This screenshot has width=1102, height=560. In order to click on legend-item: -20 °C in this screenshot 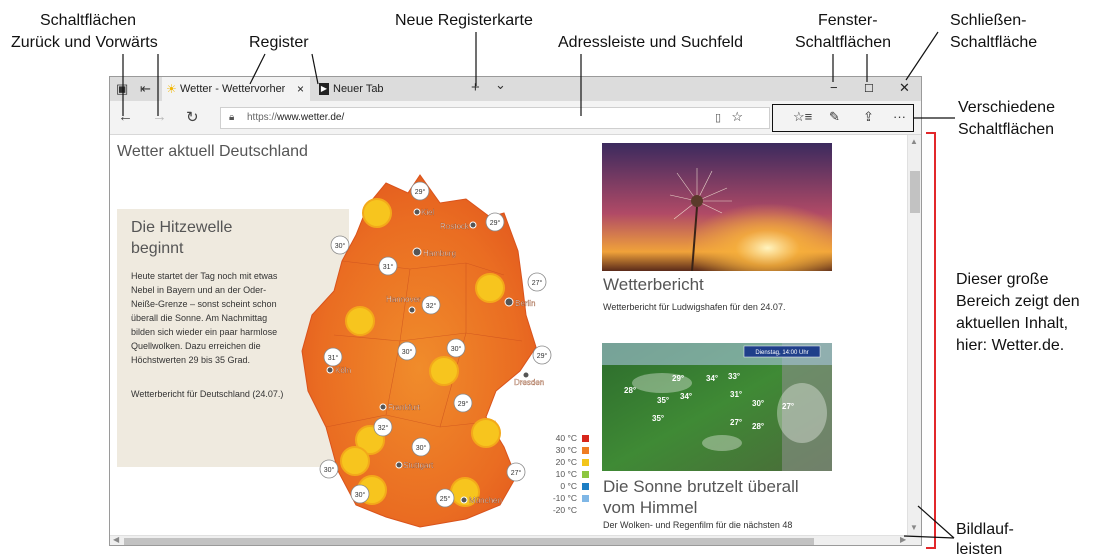, I will do `click(564, 510)`.